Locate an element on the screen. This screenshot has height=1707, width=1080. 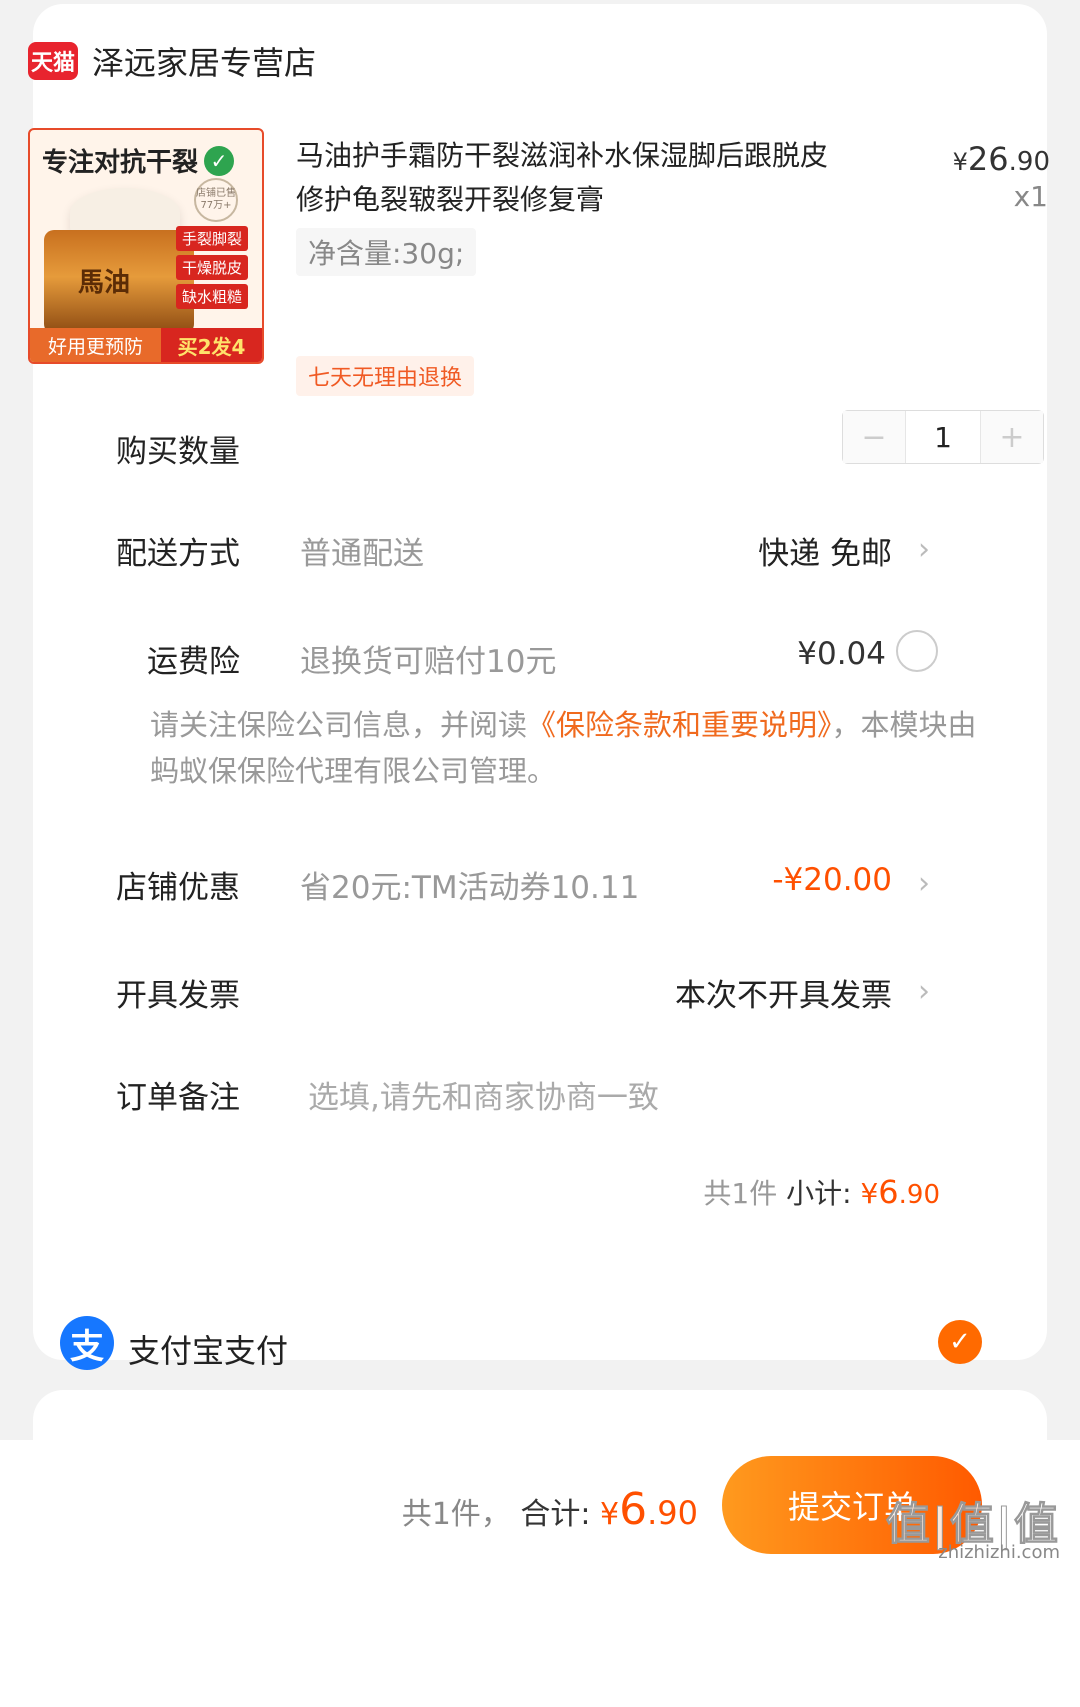
order-remark-row: 订单备注 选填,请先和商家协商一致 is located at coordinates (540, 1092).